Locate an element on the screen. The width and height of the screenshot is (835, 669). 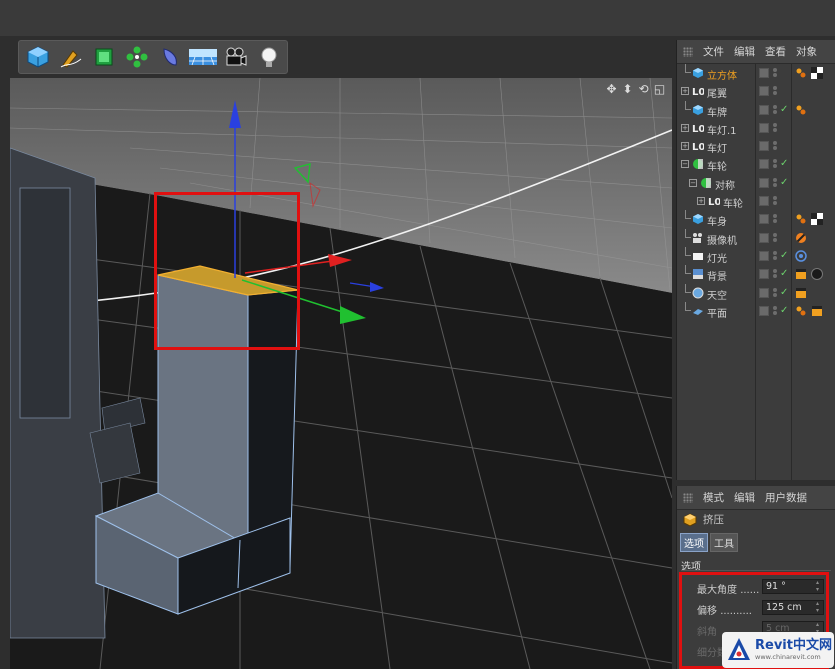
object-label: 车灯.1 is located at coordinates (722, 129).